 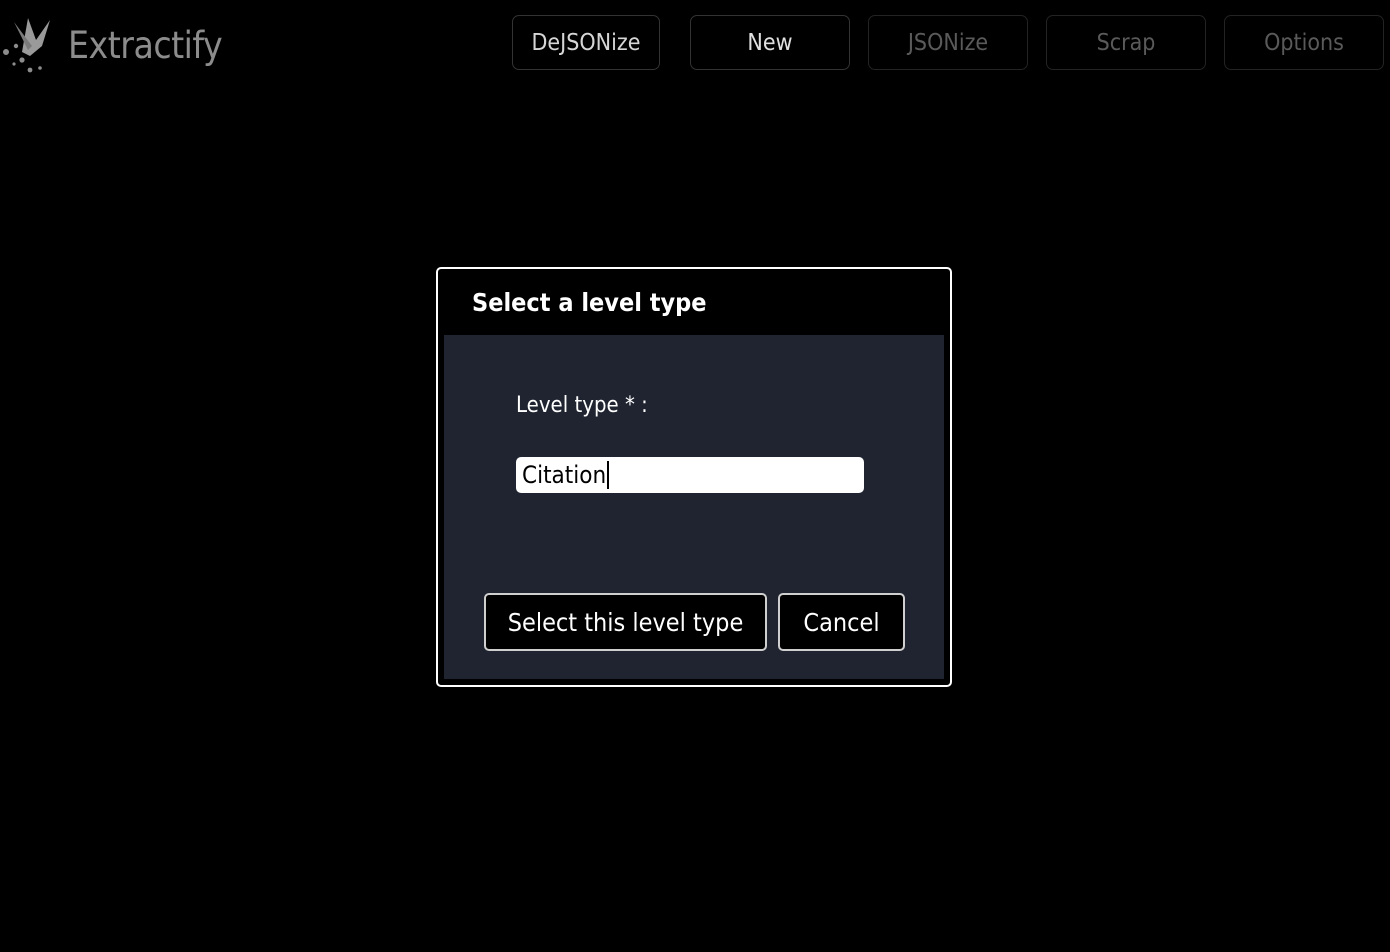 What do you see at coordinates (608, 475) in the screenshot?
I see `text-cursor` at bounding box center [608, 475].